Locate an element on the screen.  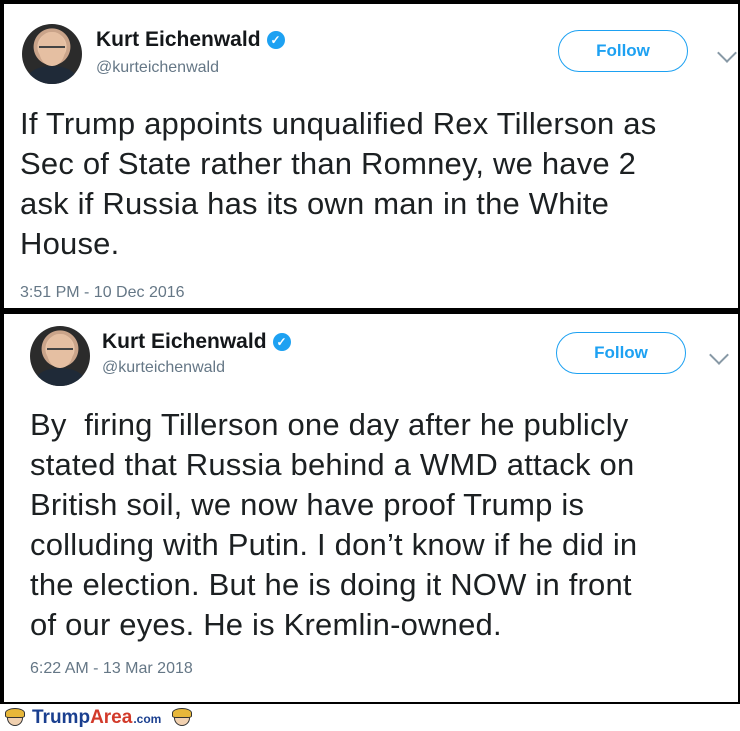
tweet-timestamp: 3:51 PM - 10 Dec 2016 is located at coordinates (102, 293).